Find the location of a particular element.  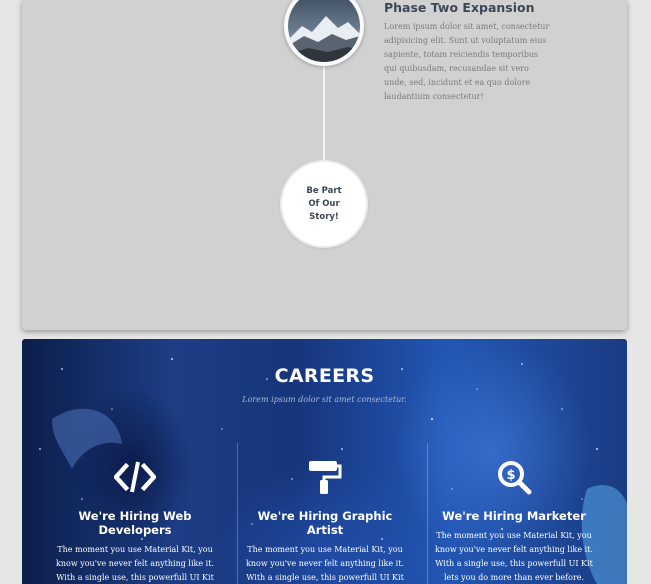

code-icon is located at coordinates (135, 477).